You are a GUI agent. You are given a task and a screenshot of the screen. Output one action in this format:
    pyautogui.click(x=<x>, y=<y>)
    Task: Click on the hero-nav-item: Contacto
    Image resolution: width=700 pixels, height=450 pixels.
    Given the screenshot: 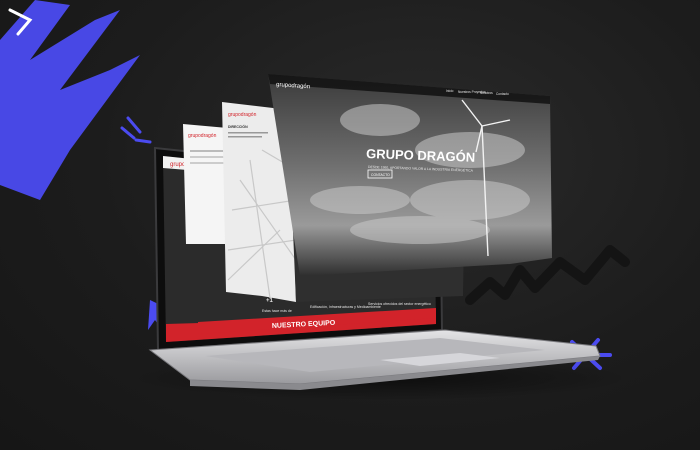 What is the action you would take?
    pyautogui.click(x=502, y=94)
    